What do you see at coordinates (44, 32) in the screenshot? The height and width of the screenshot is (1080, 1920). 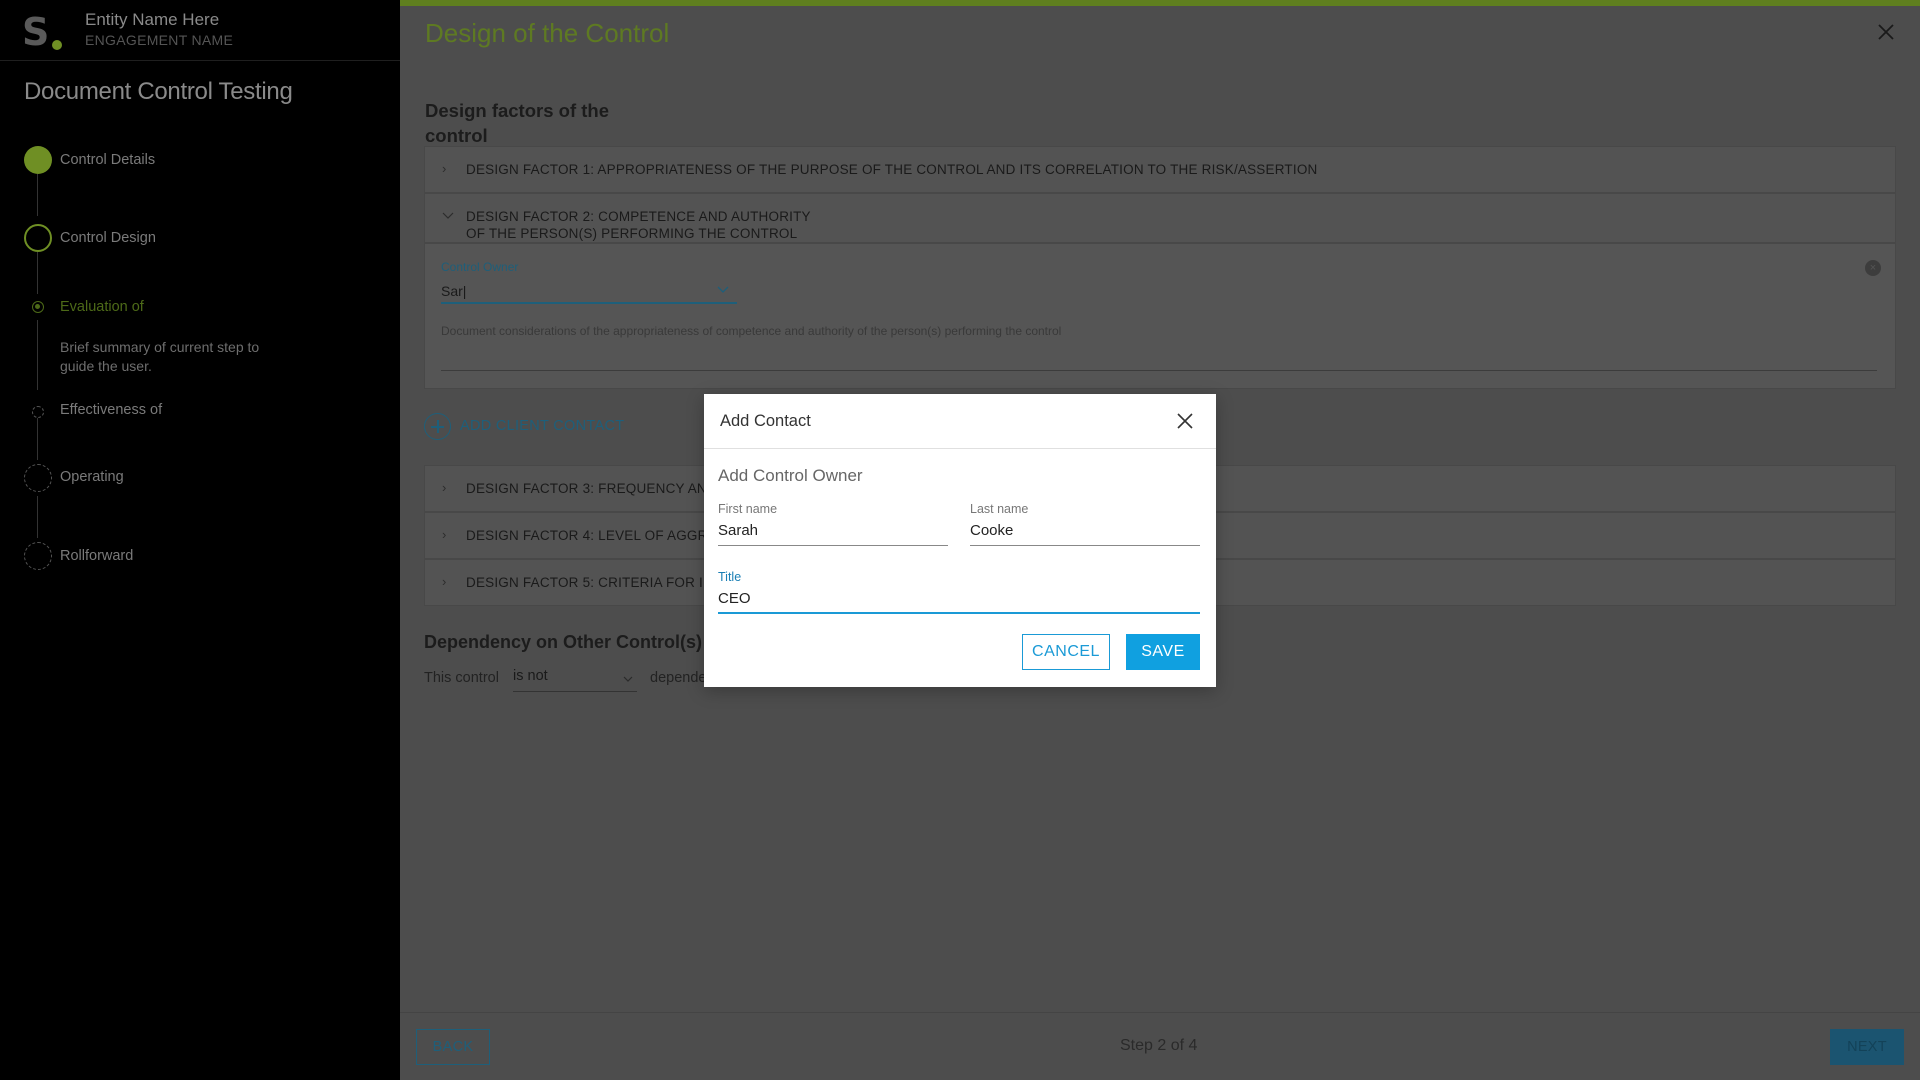 I see `app-logo: S` at bounding box center [44, 32].